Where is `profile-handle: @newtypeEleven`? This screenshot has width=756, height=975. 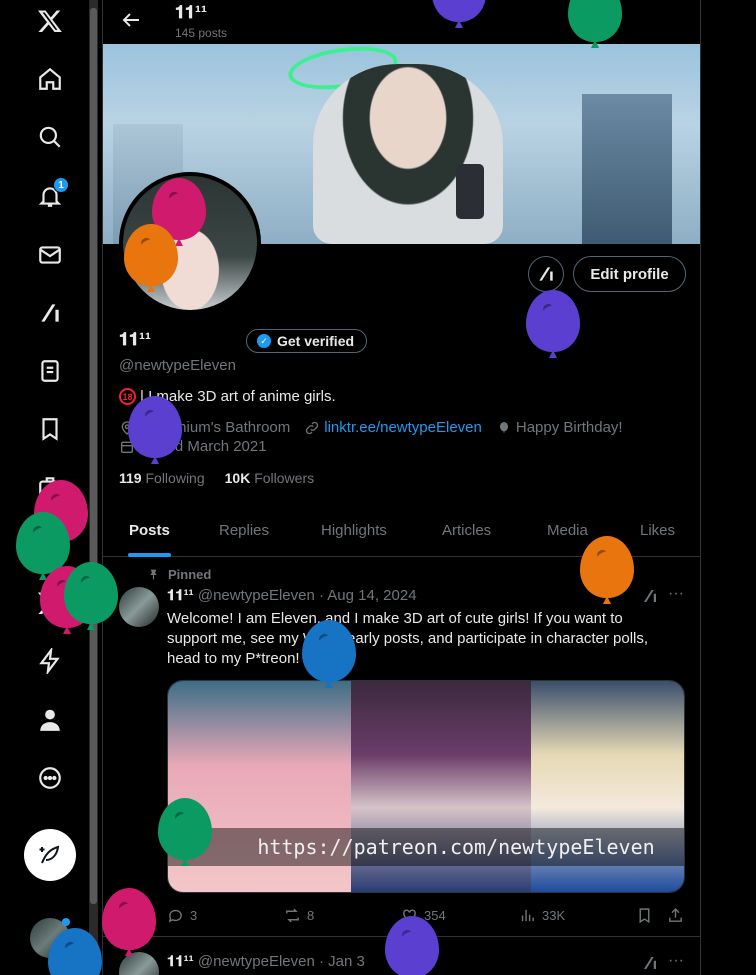 profile-handle: @newtypeEleven is located at coordinates (177, 365).